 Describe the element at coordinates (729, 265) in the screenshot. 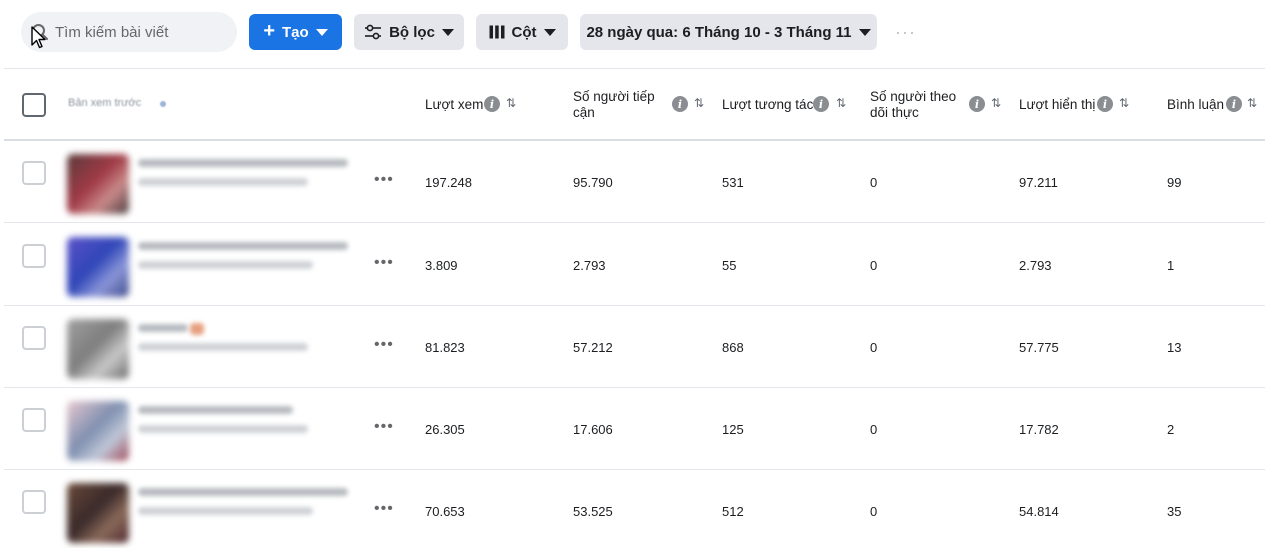

I see `engagement-cell: 55` at that location.